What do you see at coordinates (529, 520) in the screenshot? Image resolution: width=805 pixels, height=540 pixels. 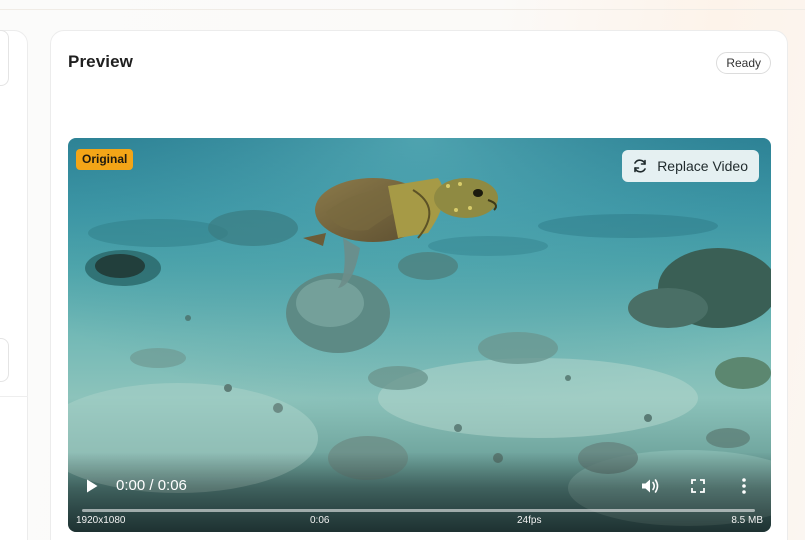 I see `meta-fps: 24fps` at bounding box center [529, 520].